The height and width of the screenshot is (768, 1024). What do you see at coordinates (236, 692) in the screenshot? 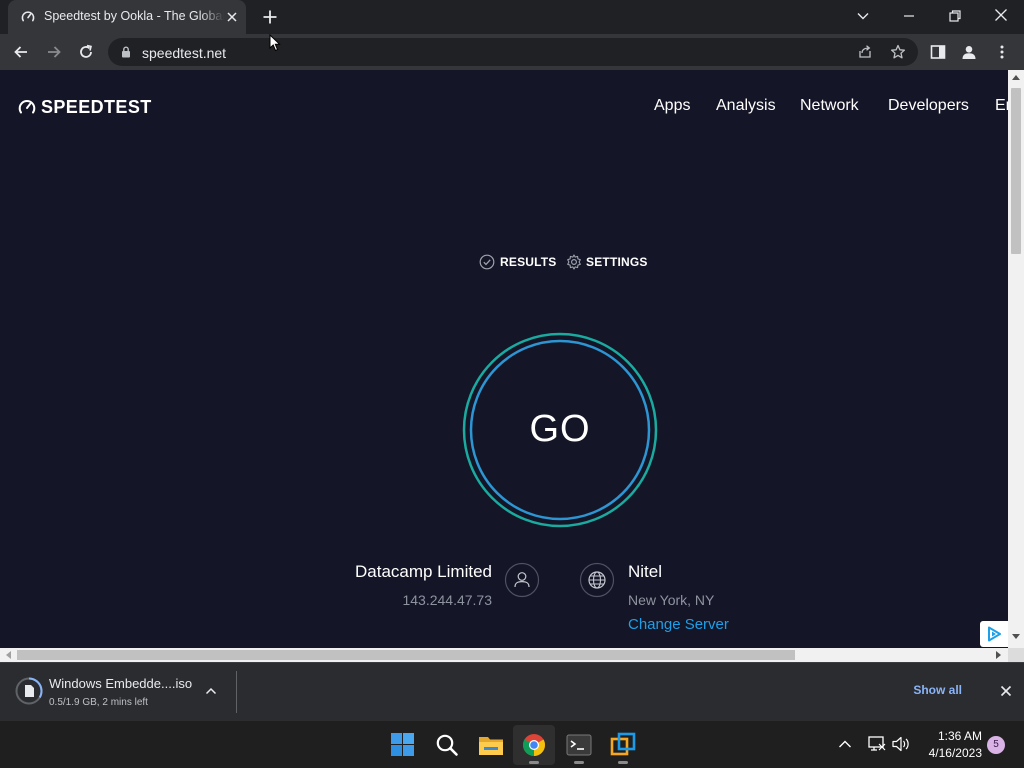
I see `download-divider` at bounding box center [236, 692].